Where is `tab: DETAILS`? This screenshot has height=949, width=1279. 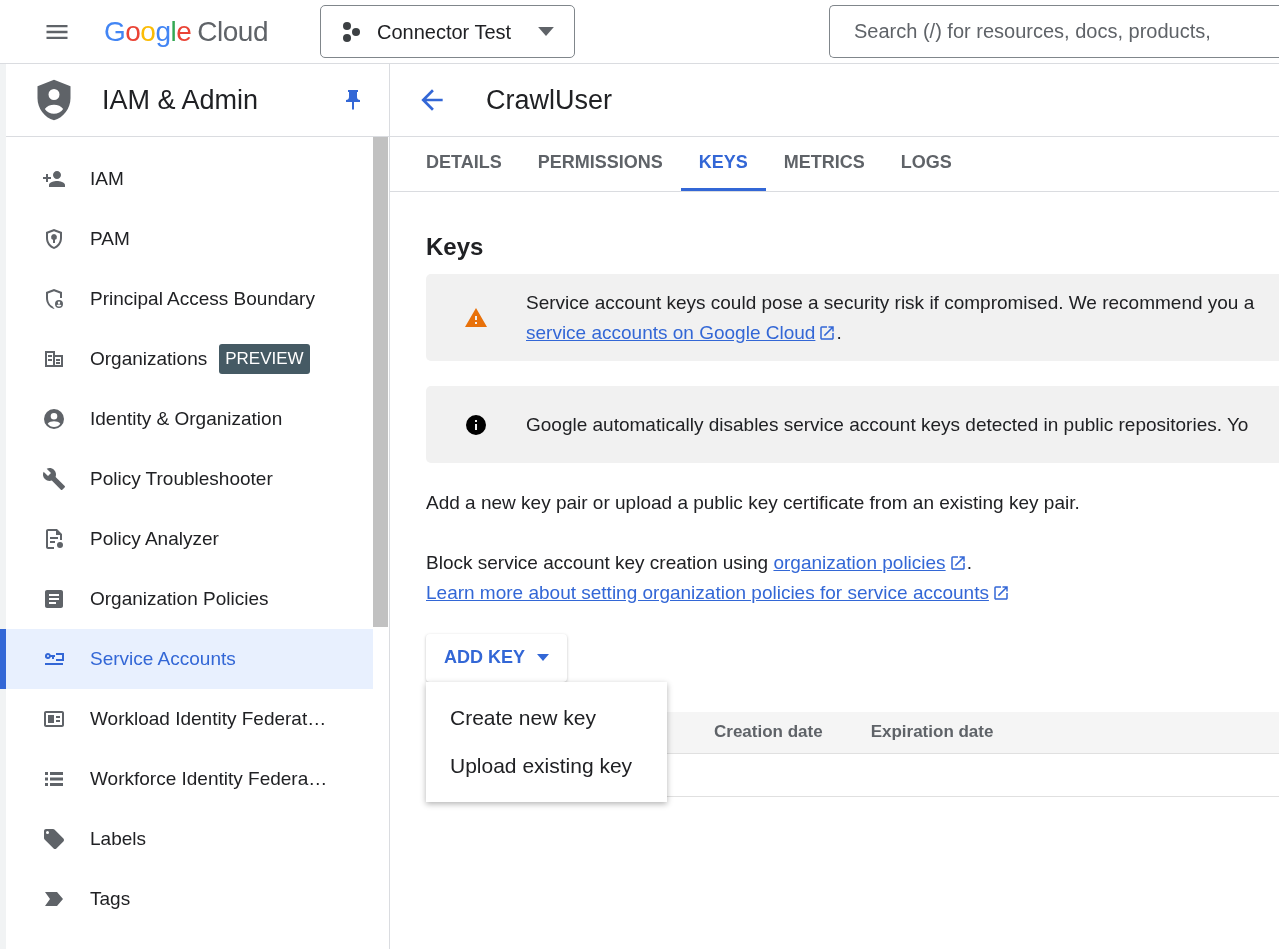 tab: DETAILS is located at coordinates (464, 164).